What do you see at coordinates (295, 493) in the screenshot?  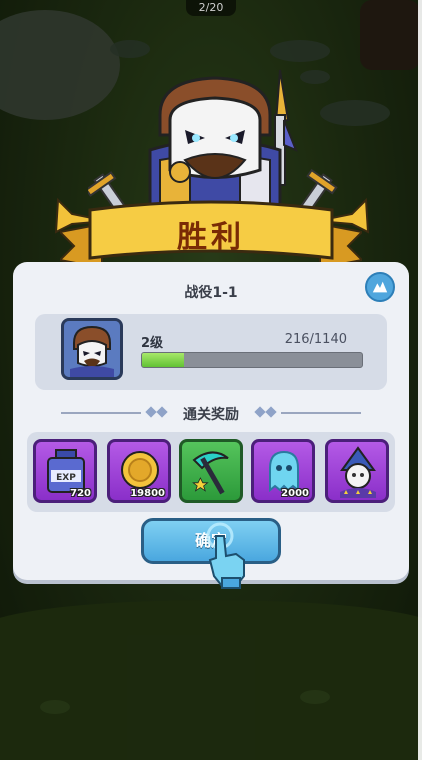 I see `reward-count: 2000` at bounding box center [295, 493].